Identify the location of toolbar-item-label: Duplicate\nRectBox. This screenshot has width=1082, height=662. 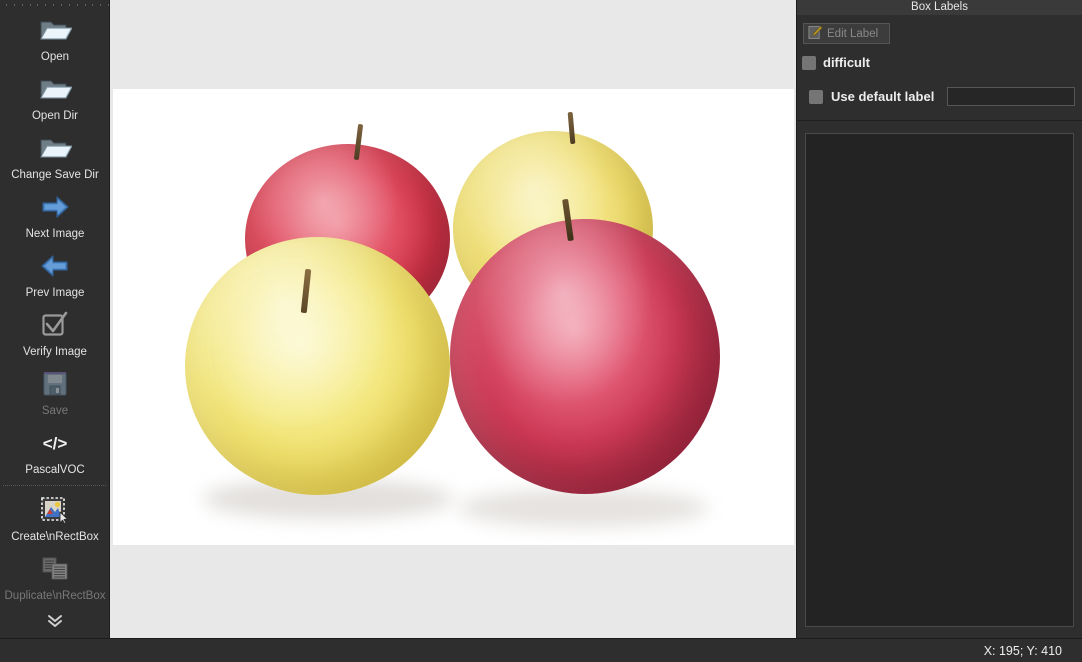
(55, 596).